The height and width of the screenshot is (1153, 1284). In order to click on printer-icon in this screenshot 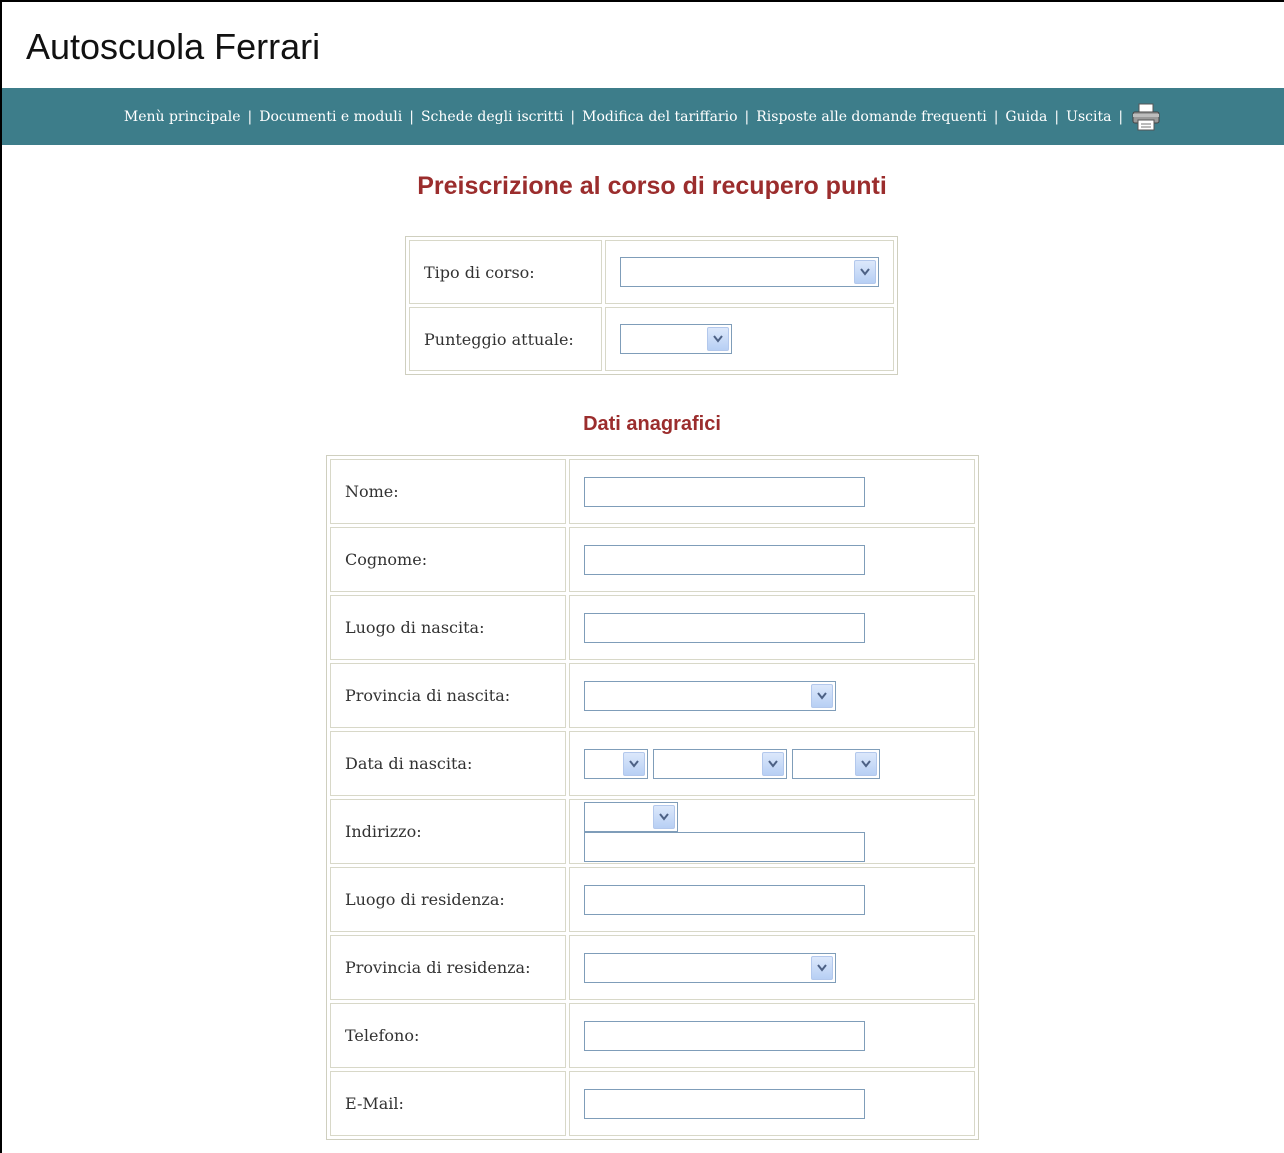, I will do `click(1146, 117)`.